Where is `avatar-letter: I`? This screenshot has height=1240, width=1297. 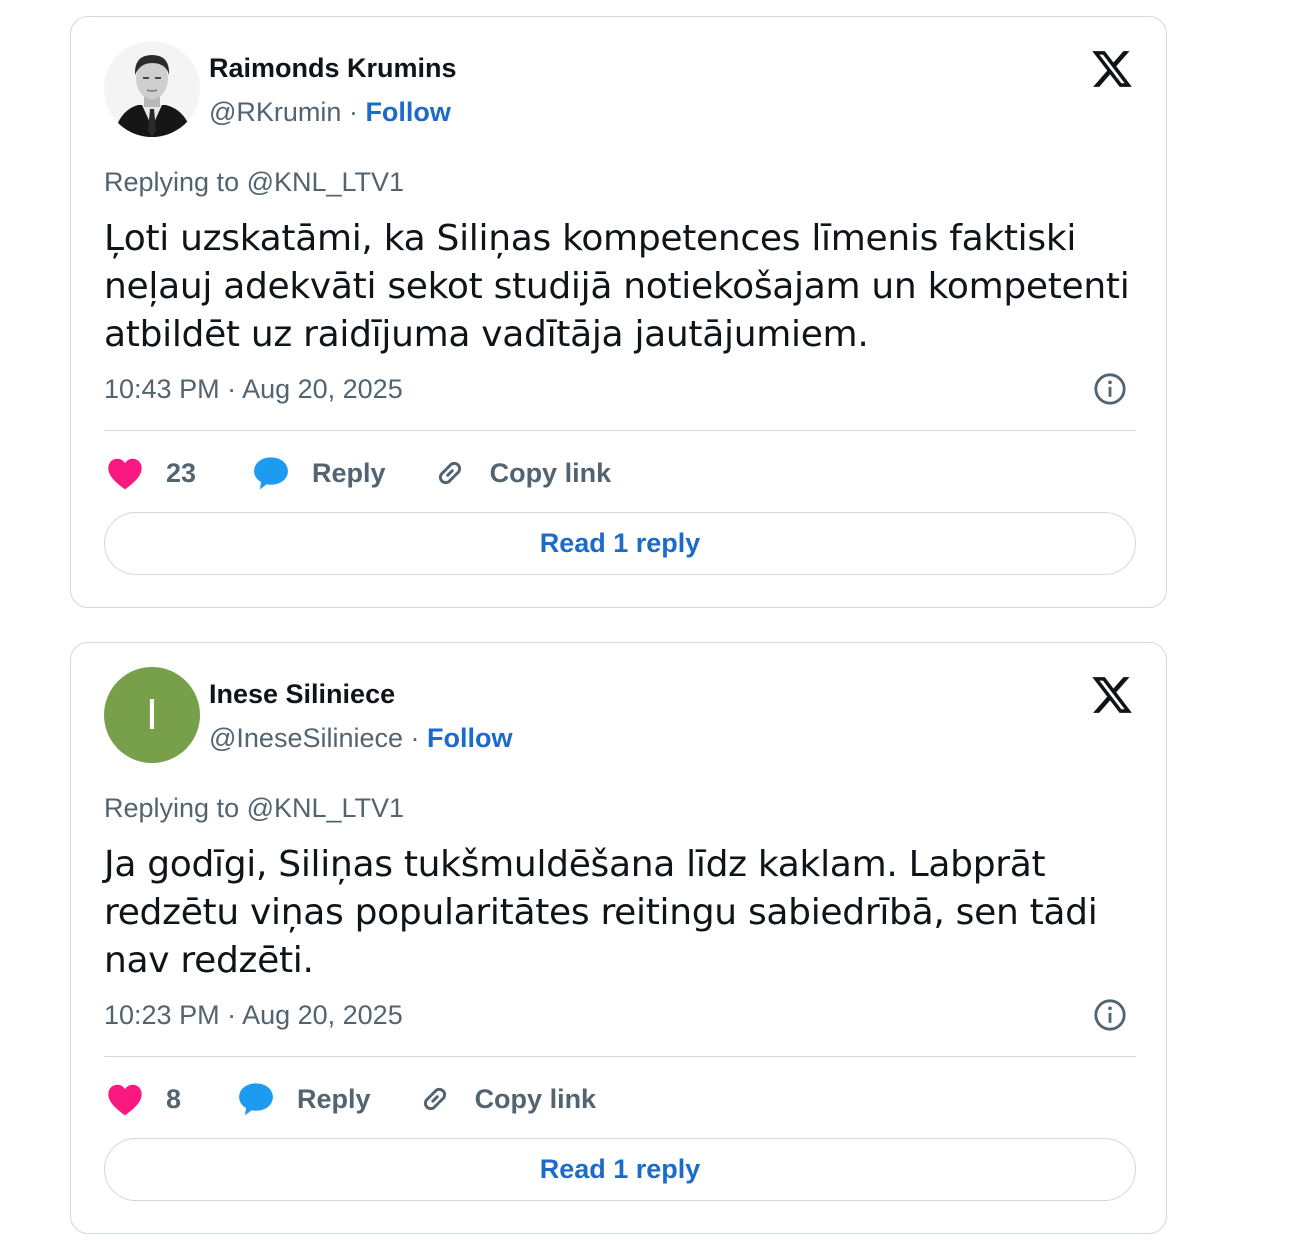 avatar-letter: I is located at coordinates (152, 714).